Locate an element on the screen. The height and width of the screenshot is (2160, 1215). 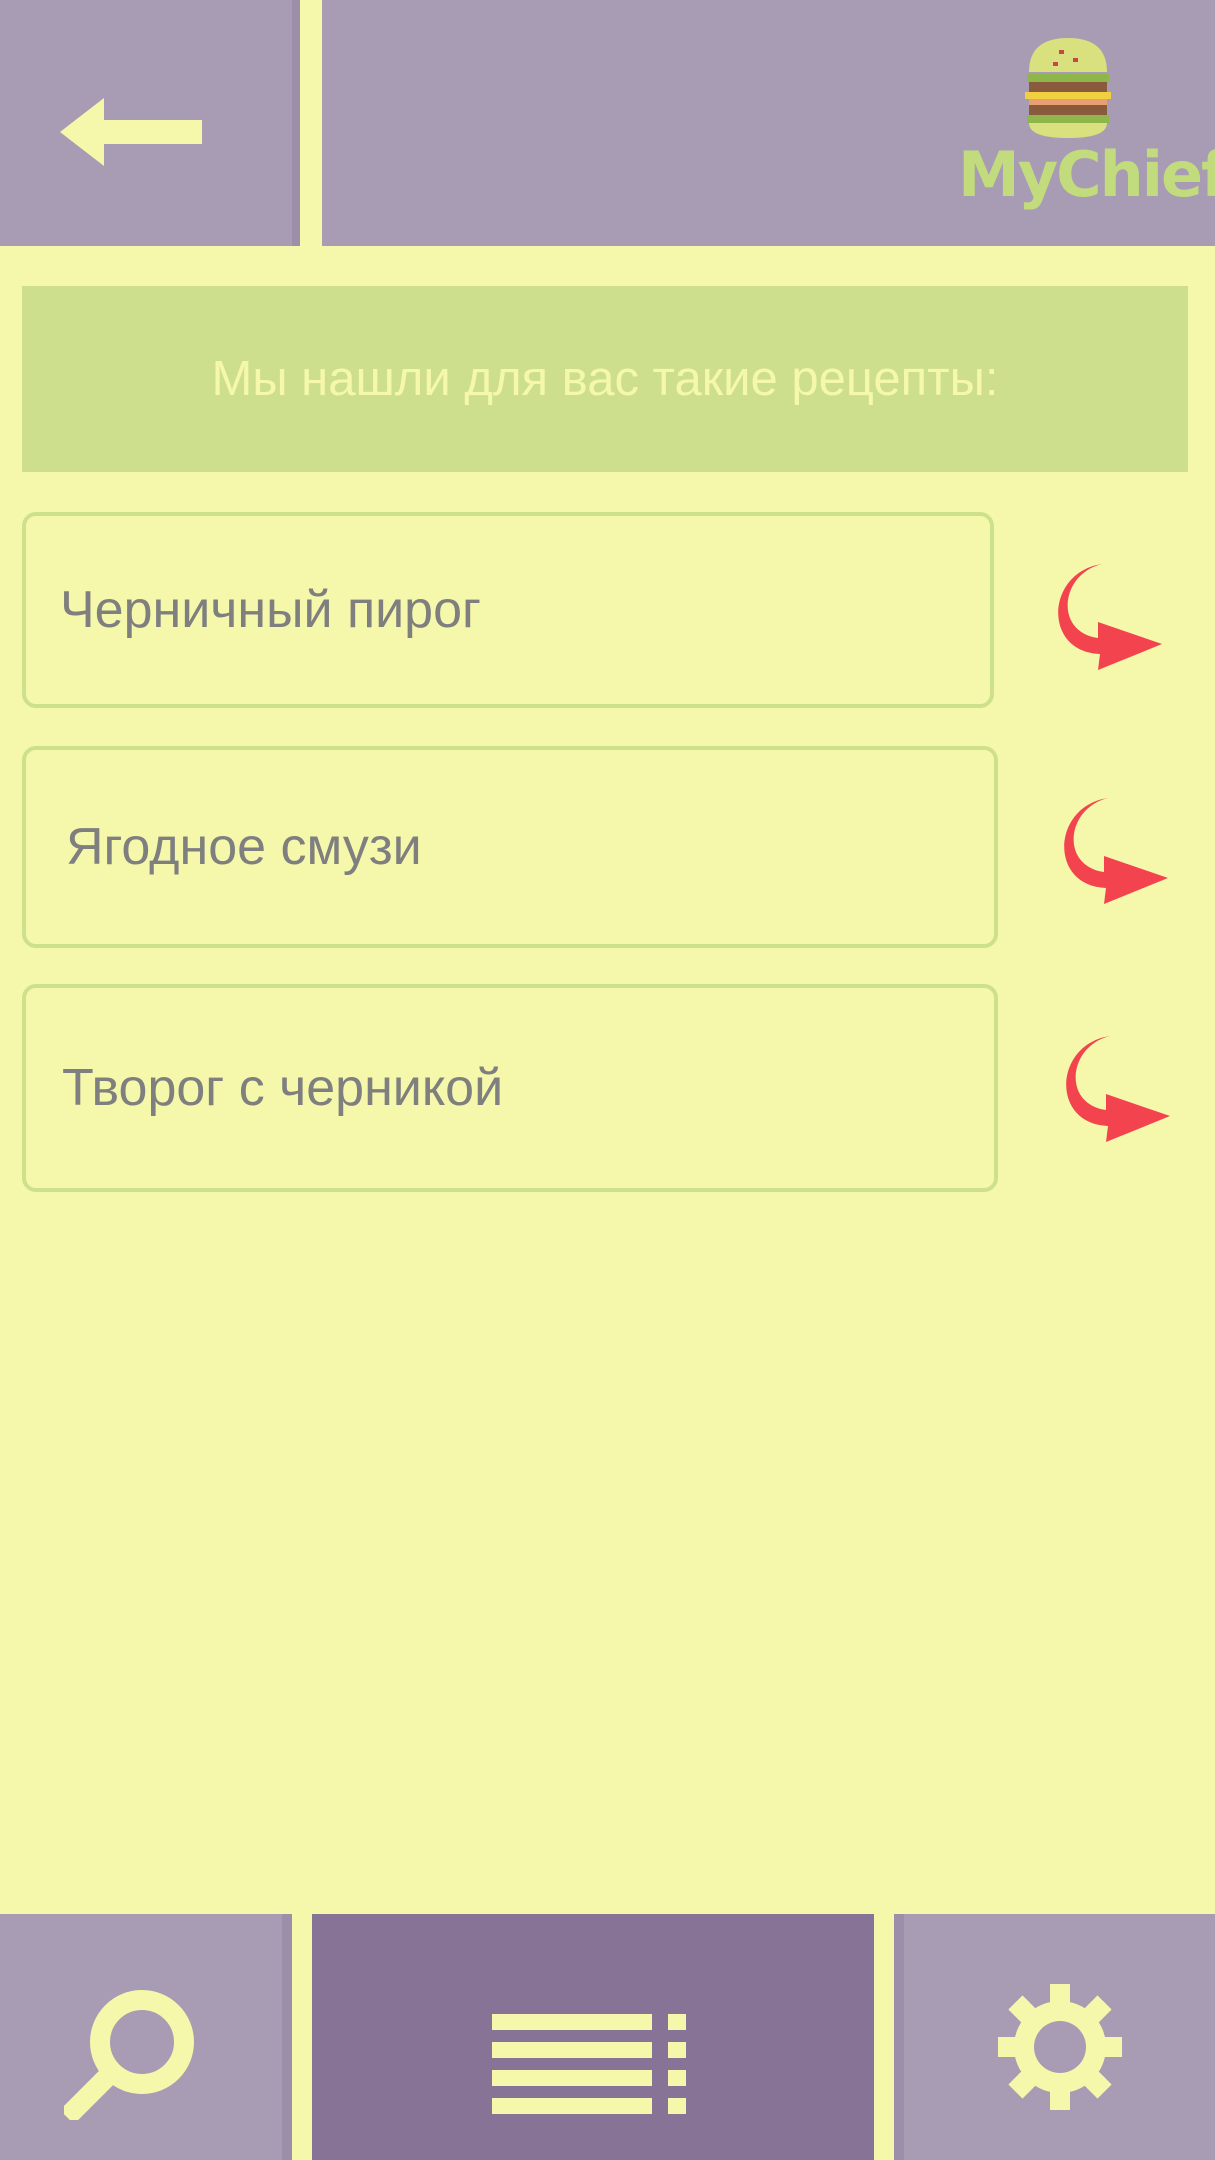
header-back-panel is located at coordinates (150, 123).